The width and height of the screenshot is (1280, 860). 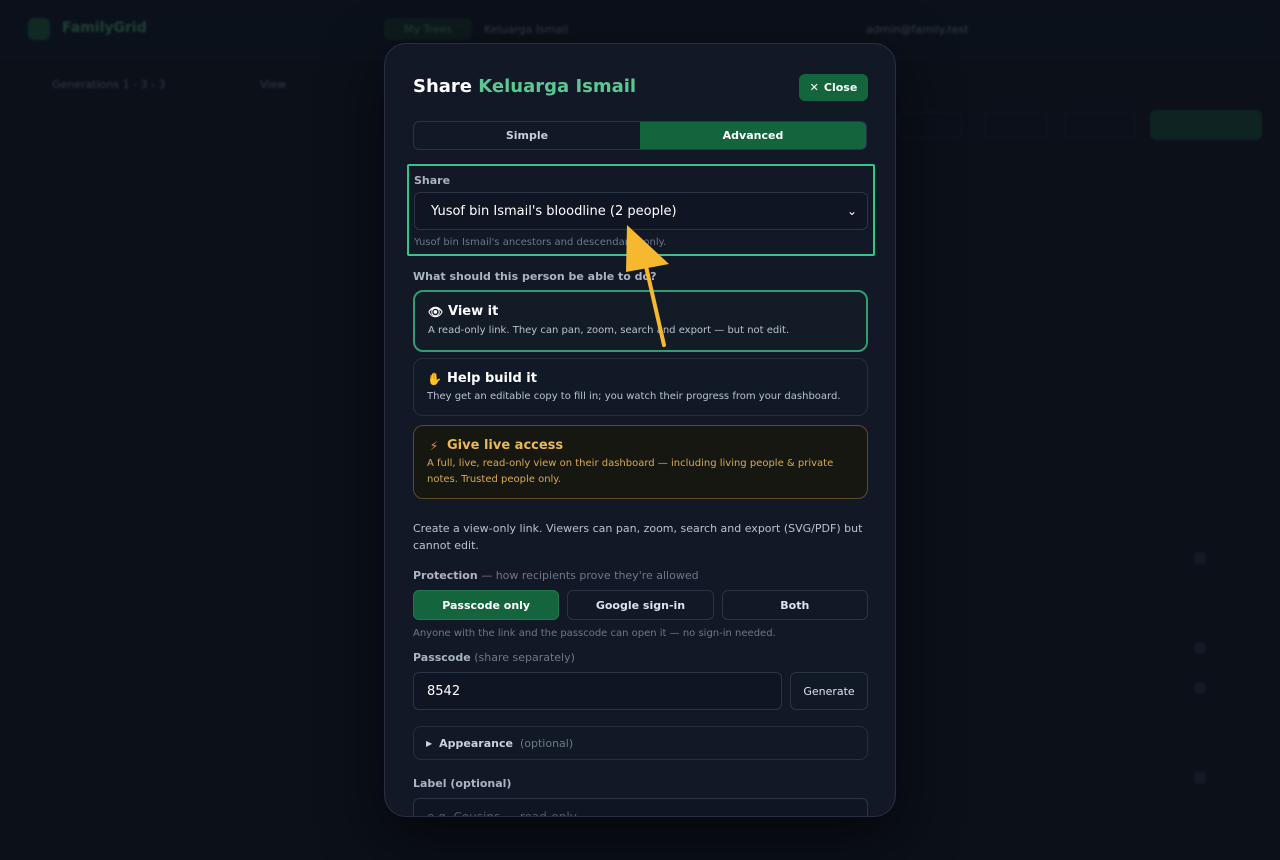 I want to click on protection-passcode-button: Passcode only, so click(x=486, y=605).